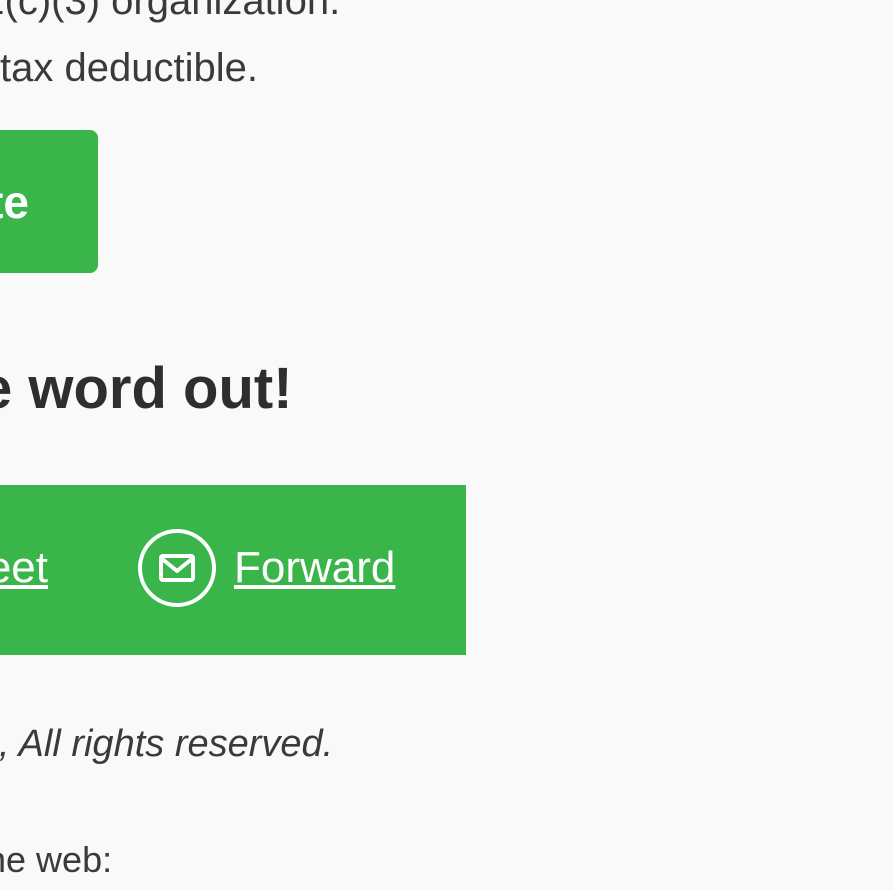 The width and height of the screenshot is (893, 890). What do you see at coordinates (314, 568) in the screenshot?
I see `forward-link: Forward` at bounding box center [314, 568].